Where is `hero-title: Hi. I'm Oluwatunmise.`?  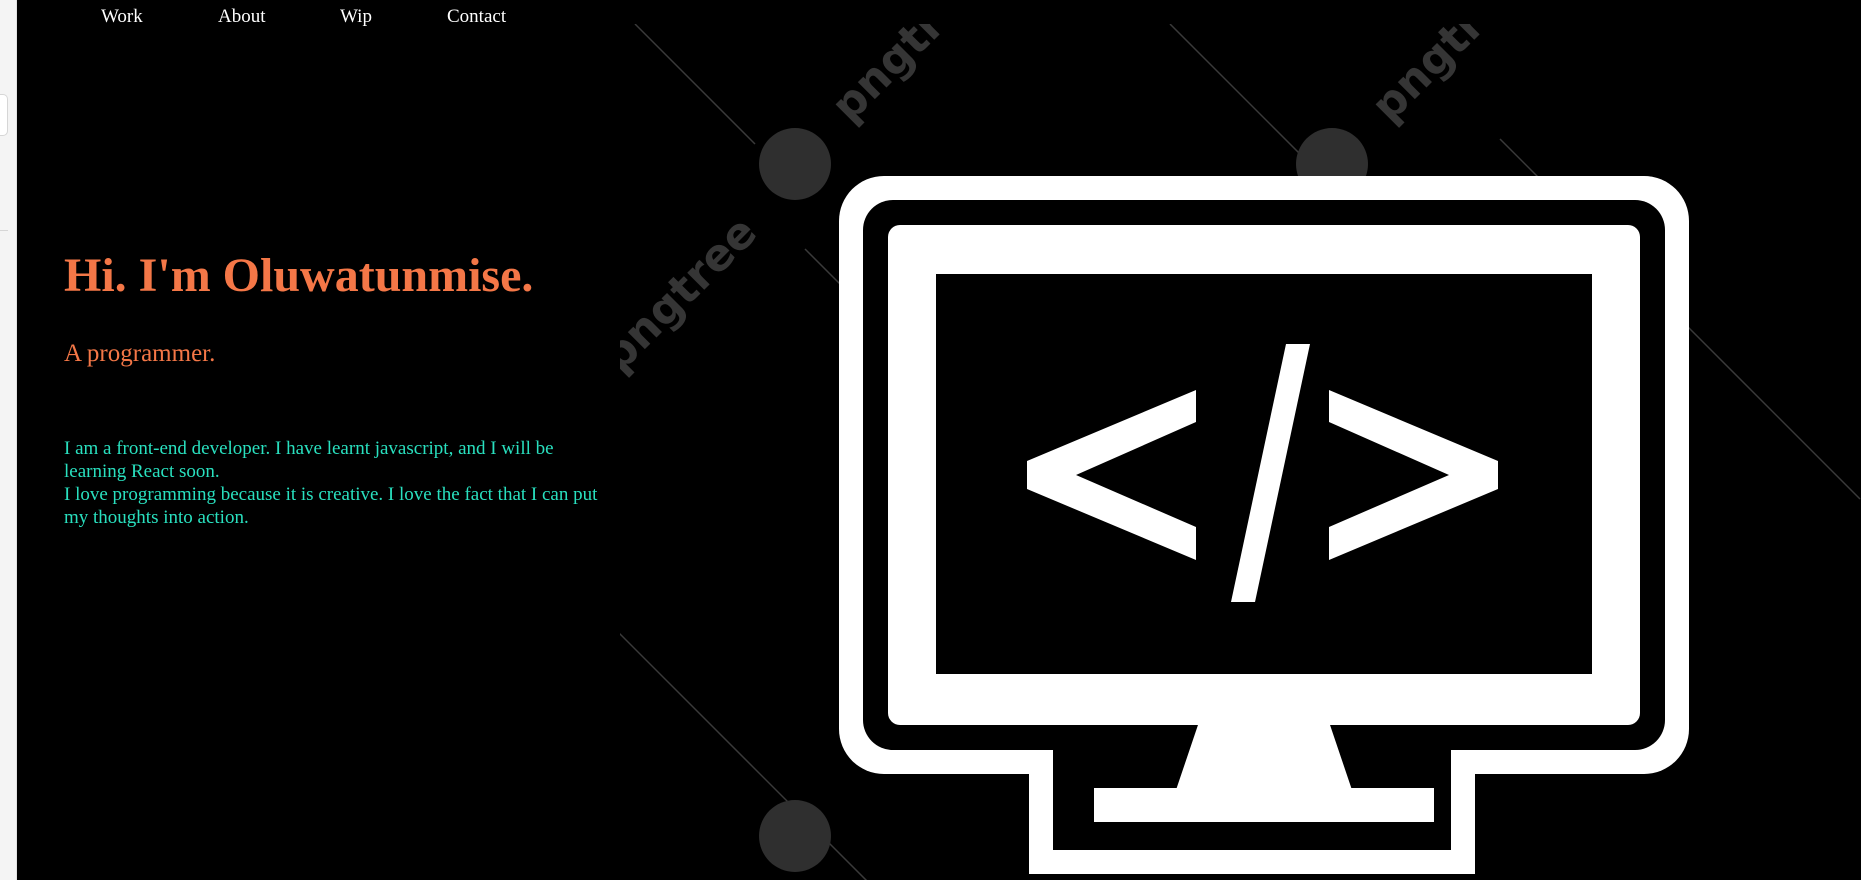 hero-title: Hi. I'm Oluwatunmise. is located at coordinates (299, 275).